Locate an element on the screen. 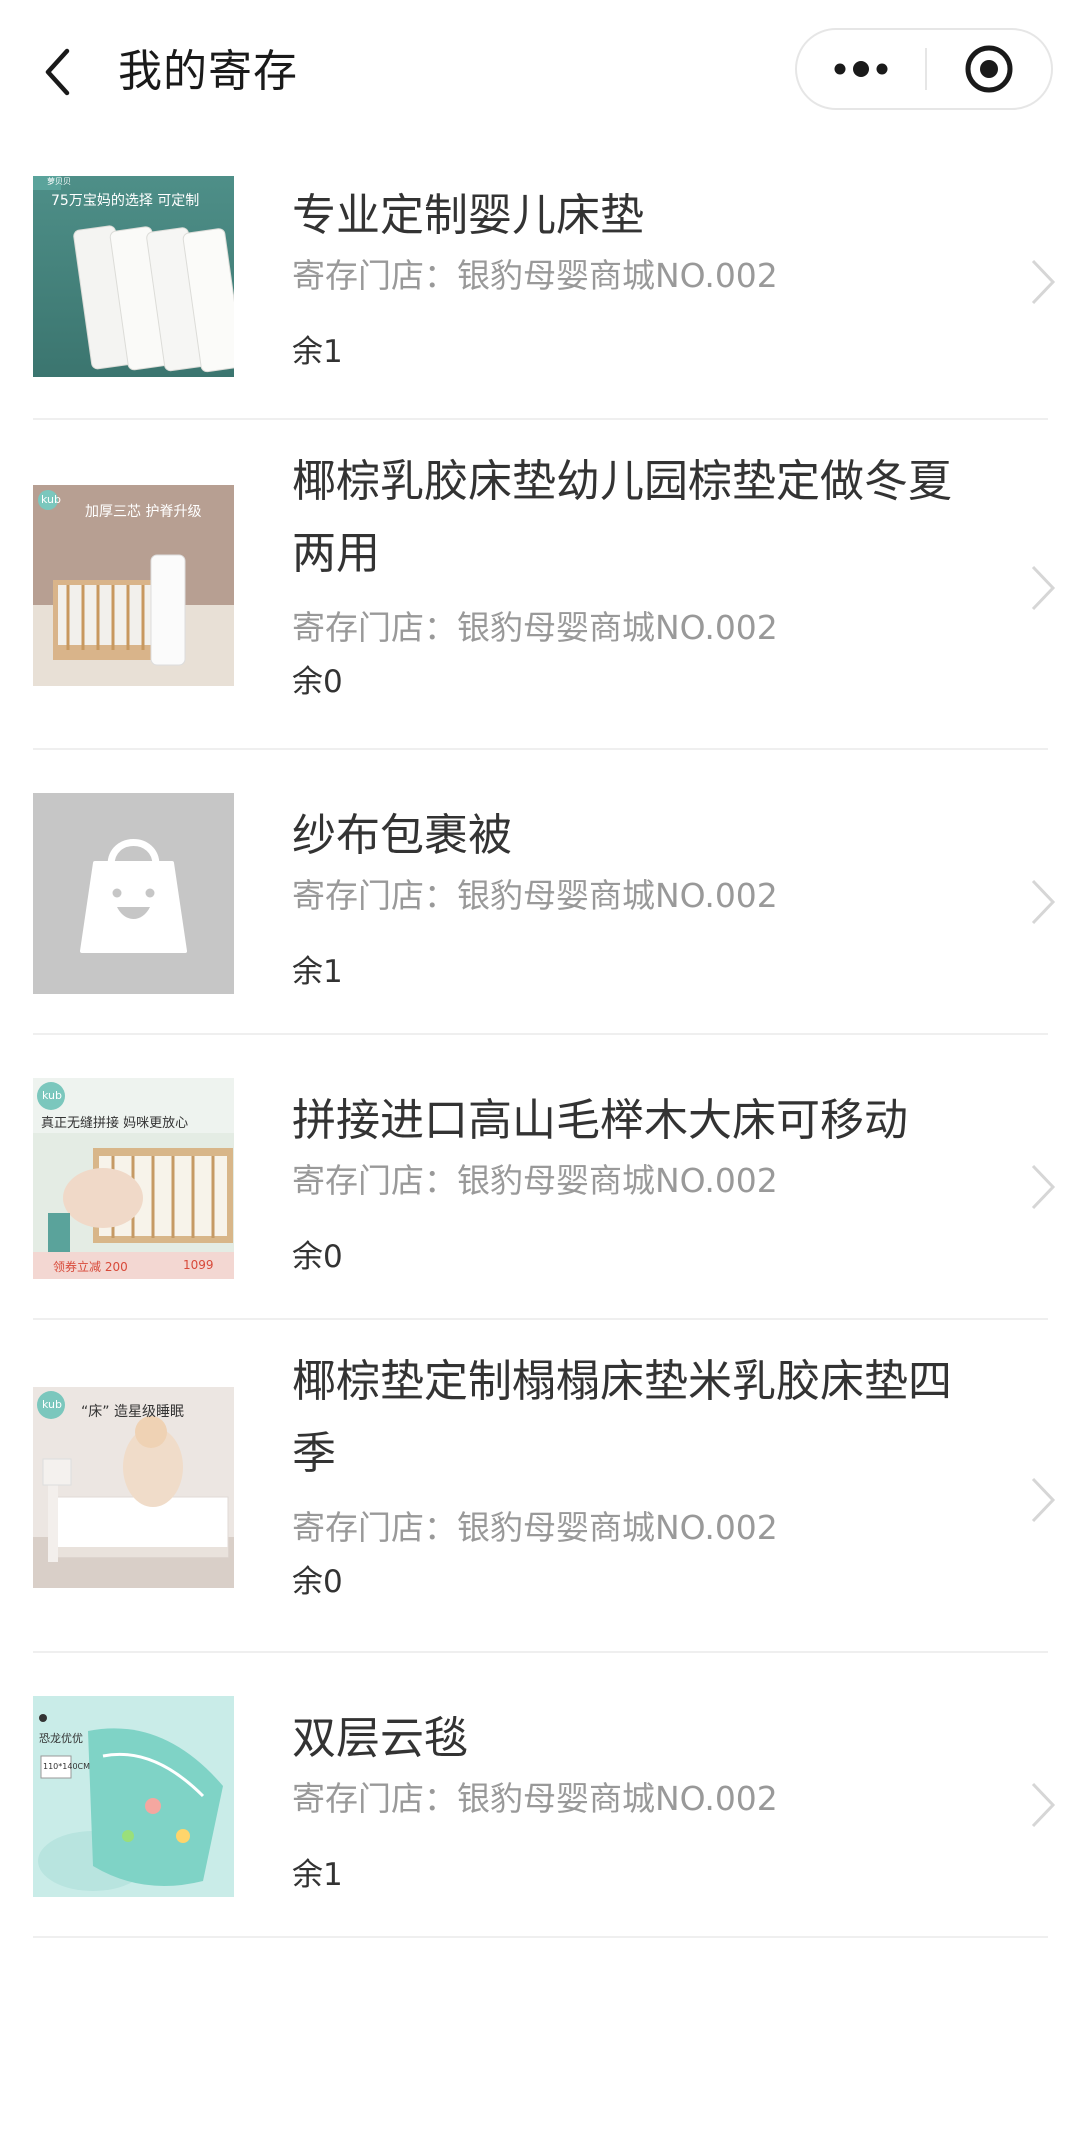 The width and height of the screenshot is (1080, 2150). shopping-bag-icon is located at coordinates (133, 896).